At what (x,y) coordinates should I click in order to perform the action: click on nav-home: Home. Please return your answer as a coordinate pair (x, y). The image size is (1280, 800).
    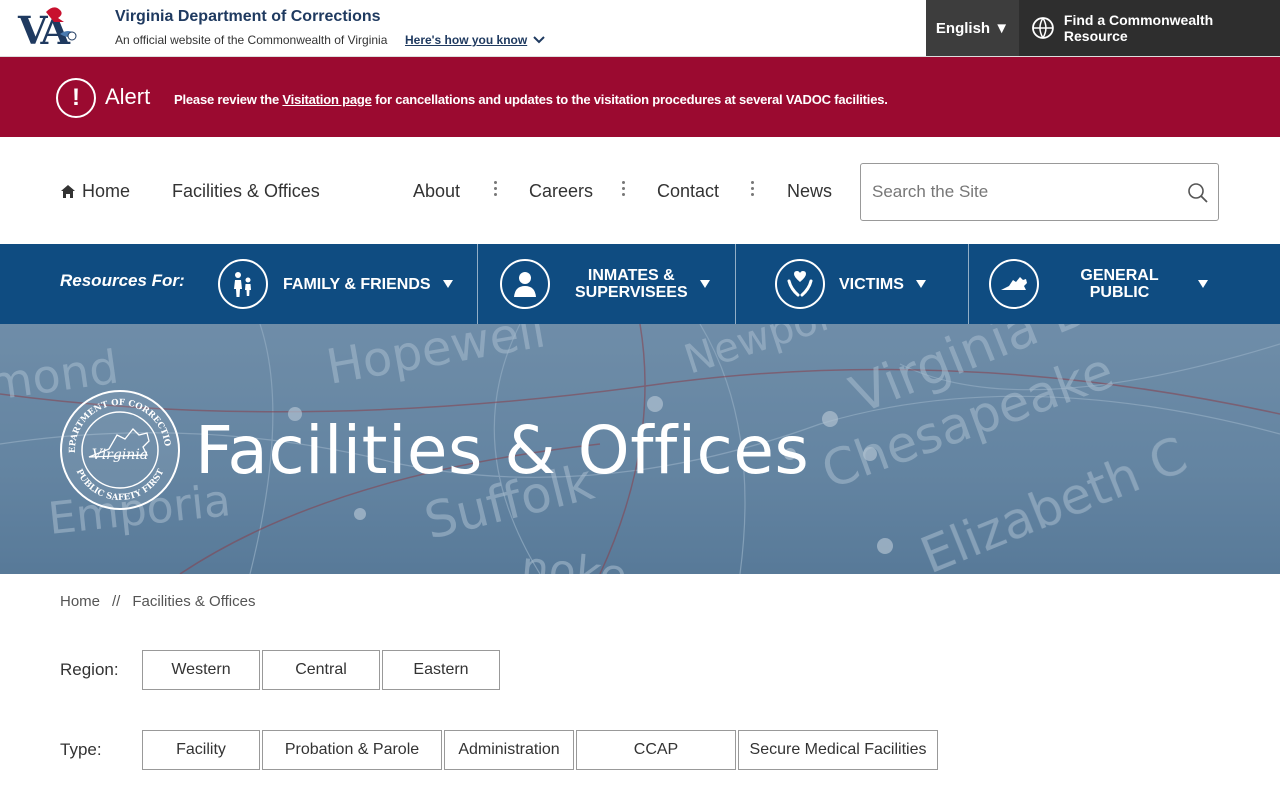
    Looking at the image, I should click on (95, 191).